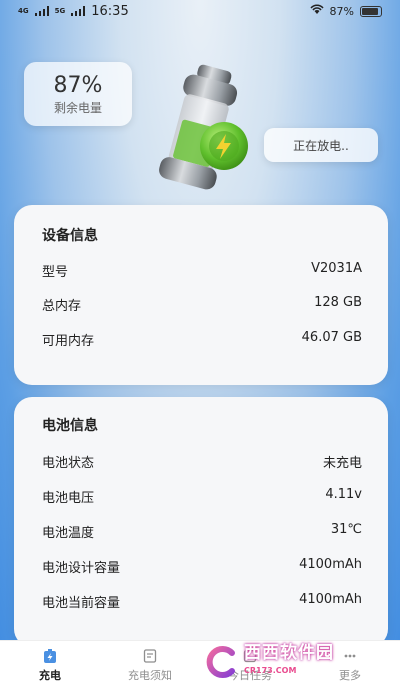 The image size is (400, 689). What do you see at coordinates (77, 107) in the screenshot?
I see `charge-label: 剩余电量` at bounding box center [77, 107].